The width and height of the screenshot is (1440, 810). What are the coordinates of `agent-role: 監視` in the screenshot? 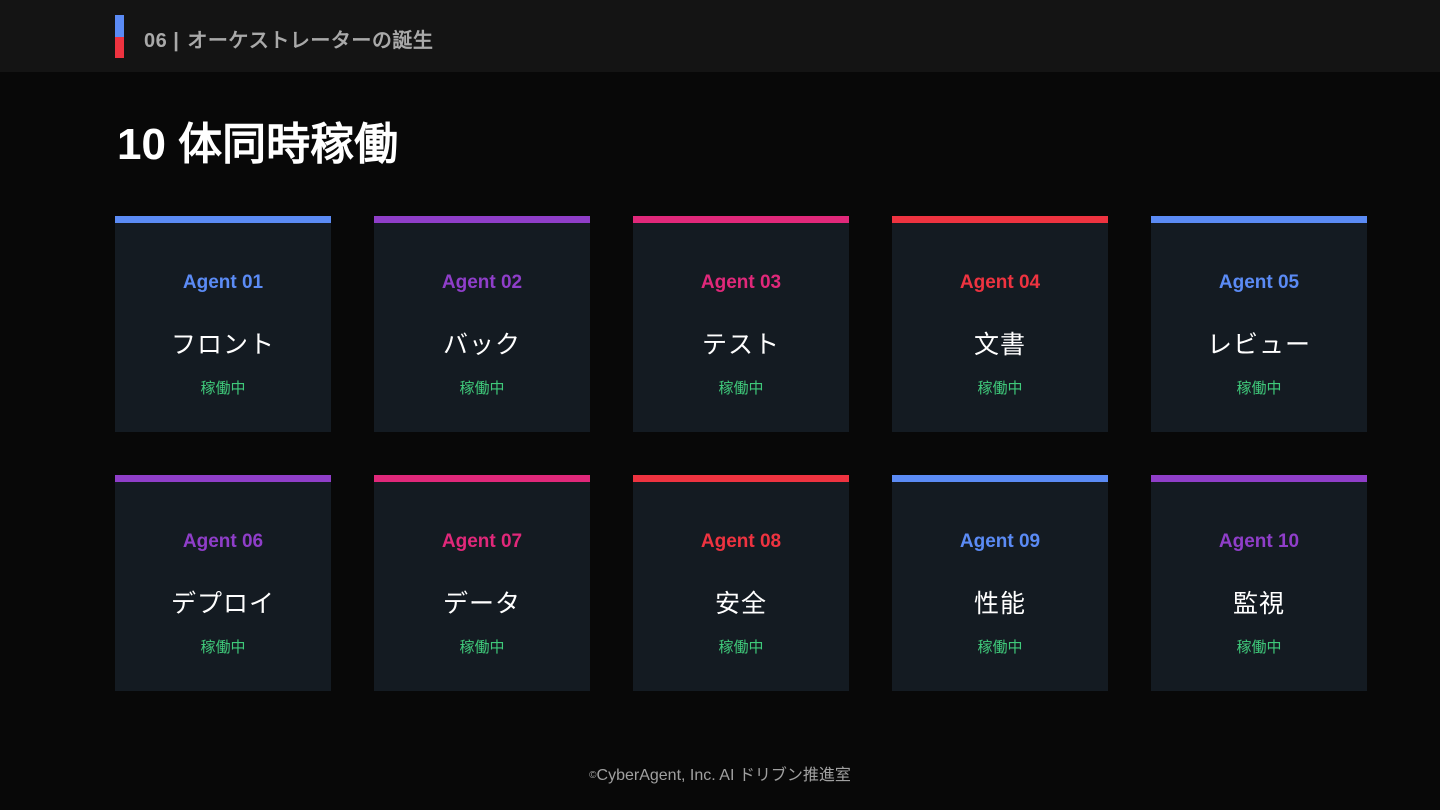 It's located at (1258, 604).